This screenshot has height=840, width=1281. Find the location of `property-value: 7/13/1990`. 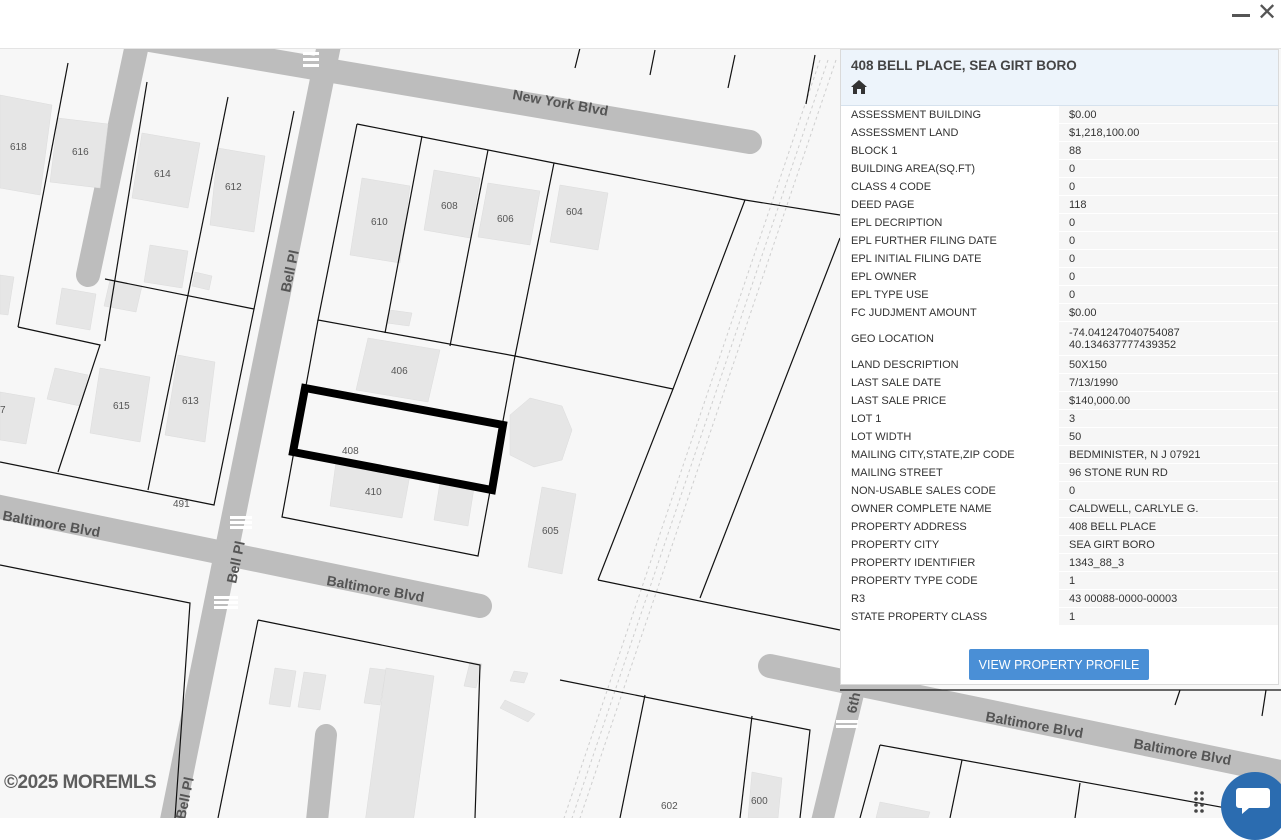

property-value: 7/13/1990 is located at coordinates (1168, 383).